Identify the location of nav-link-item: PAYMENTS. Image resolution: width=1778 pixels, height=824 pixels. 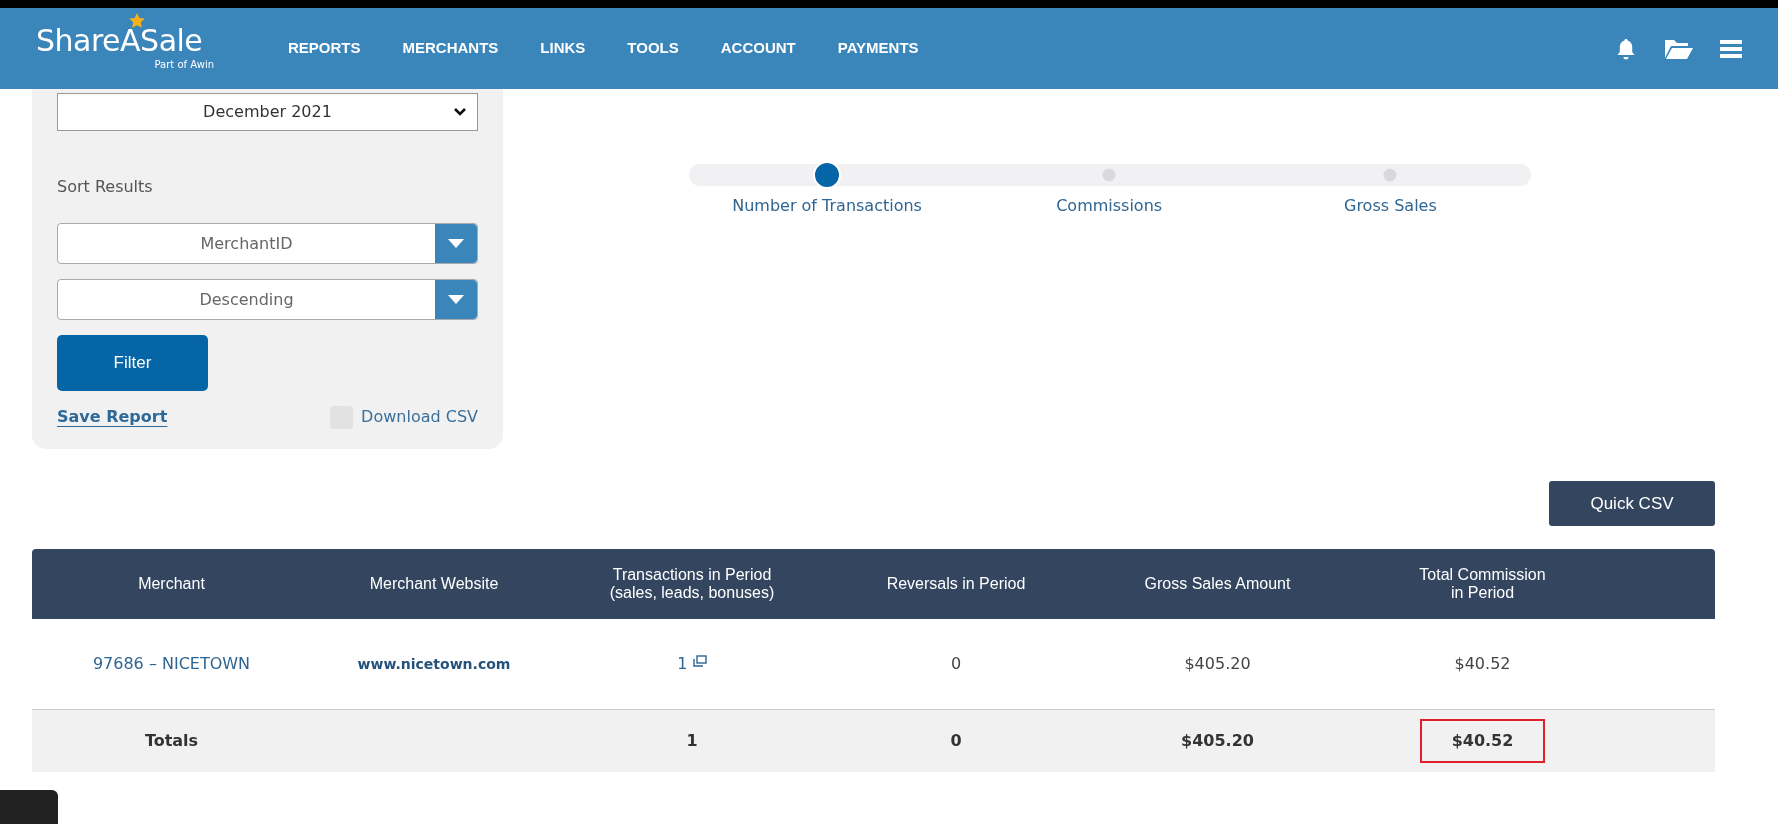
(878, 48).